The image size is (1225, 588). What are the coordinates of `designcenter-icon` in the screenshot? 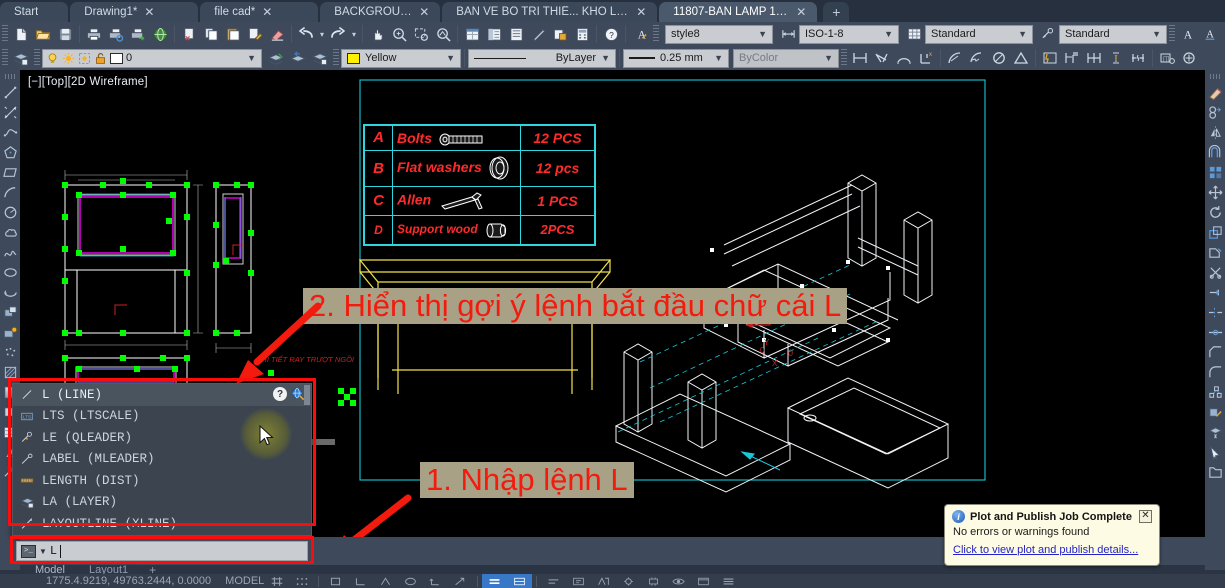 It's located at (494, 34).